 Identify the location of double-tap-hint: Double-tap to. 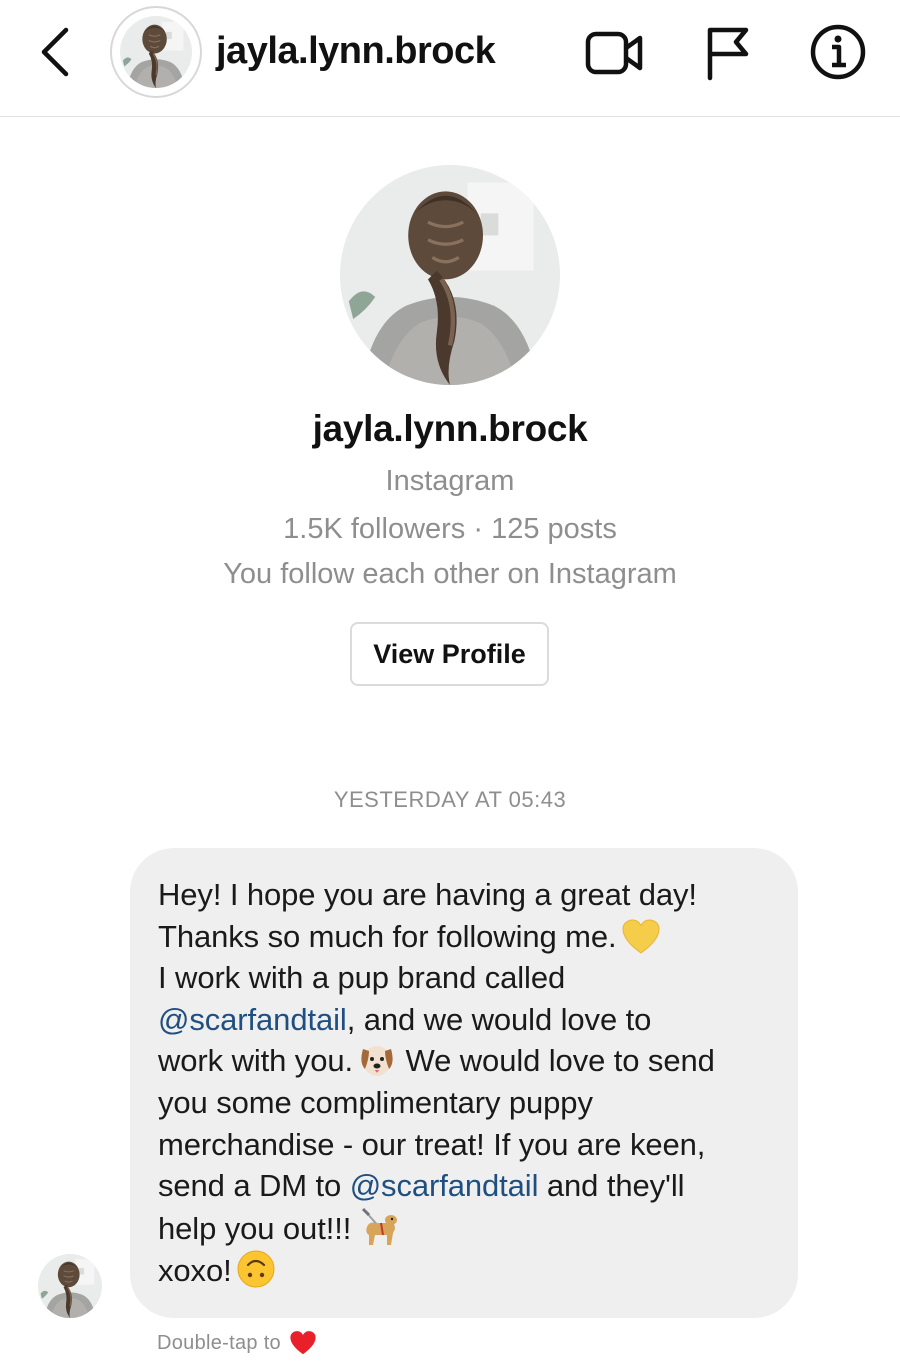
(237, 1343).